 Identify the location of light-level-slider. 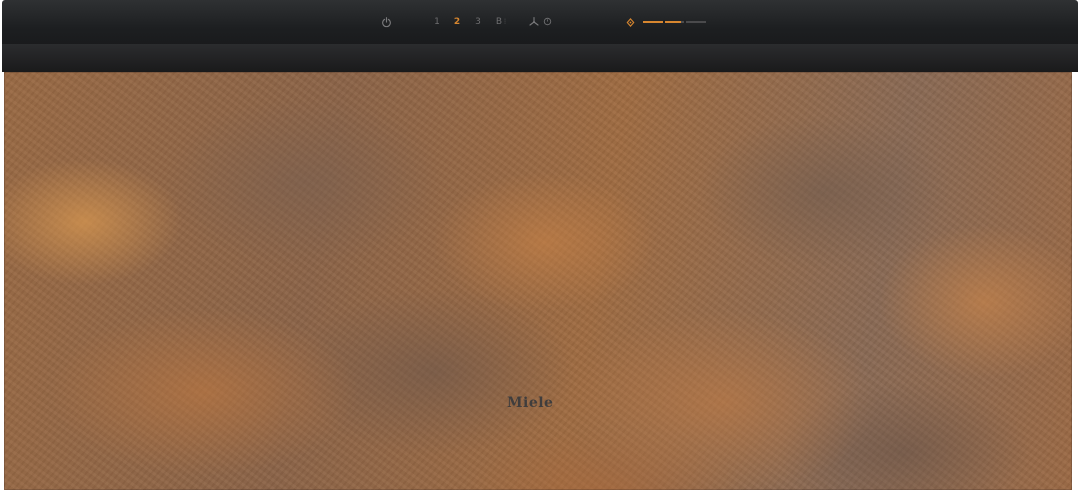
(674, 22).